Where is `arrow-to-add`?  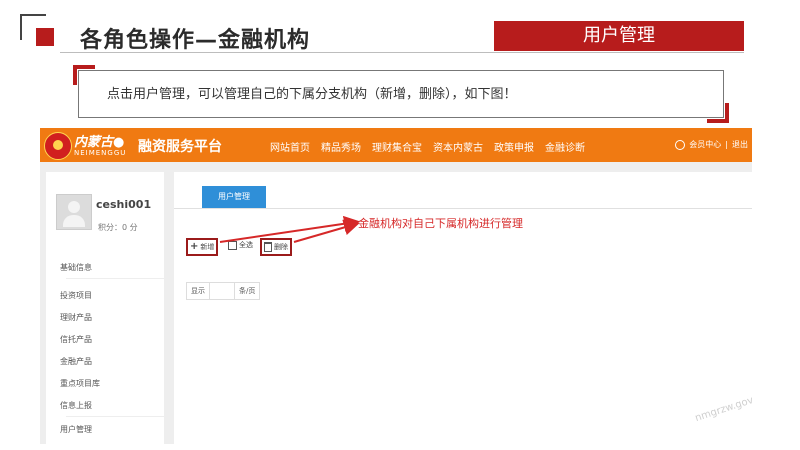 arrow-to-add is located at coordinates (289, 229).